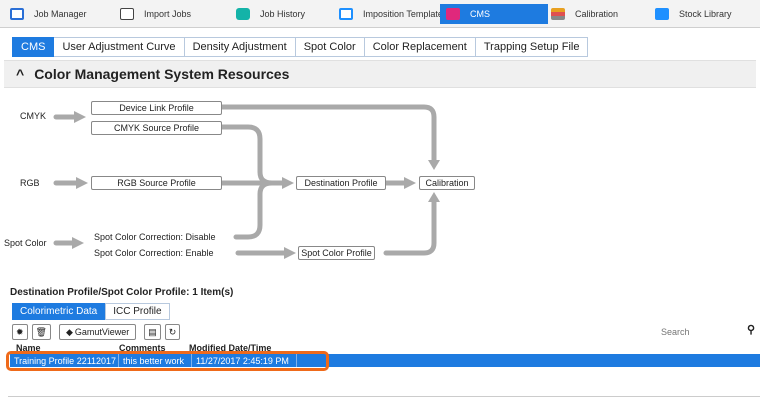 Image resolution: width=760 pixels, height=401 pixels. I want to click on tab-label: Job Manager, so click(60, 14).